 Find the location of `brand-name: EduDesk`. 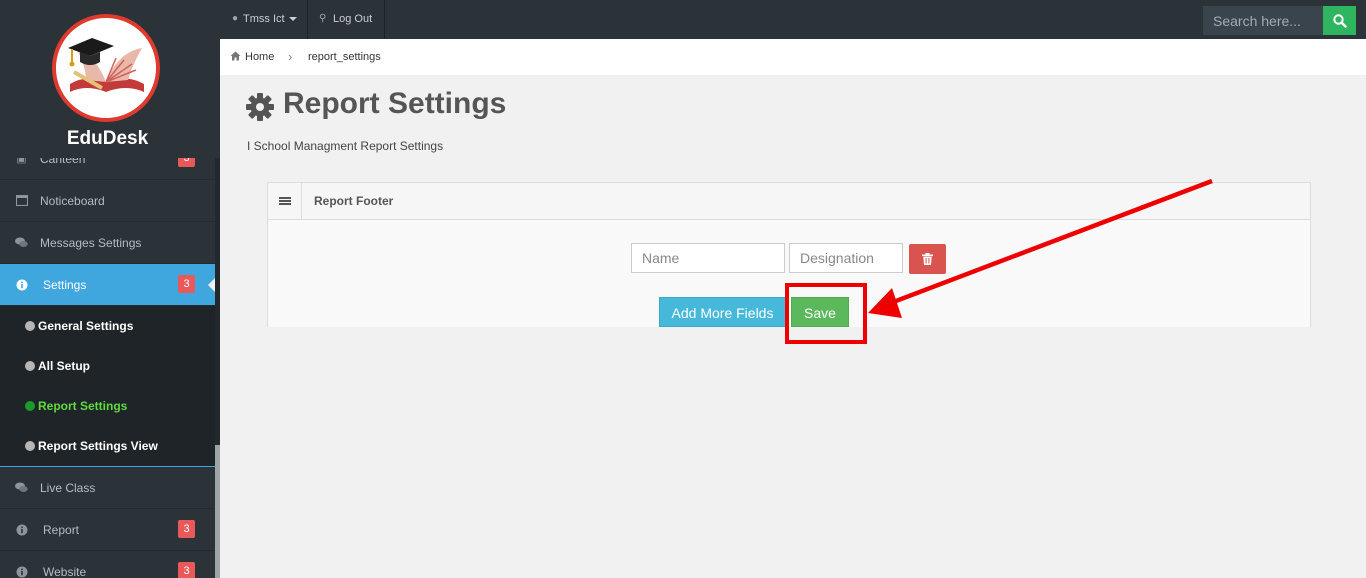

brand-name: EduDesk is located at coordinates (107, 138).